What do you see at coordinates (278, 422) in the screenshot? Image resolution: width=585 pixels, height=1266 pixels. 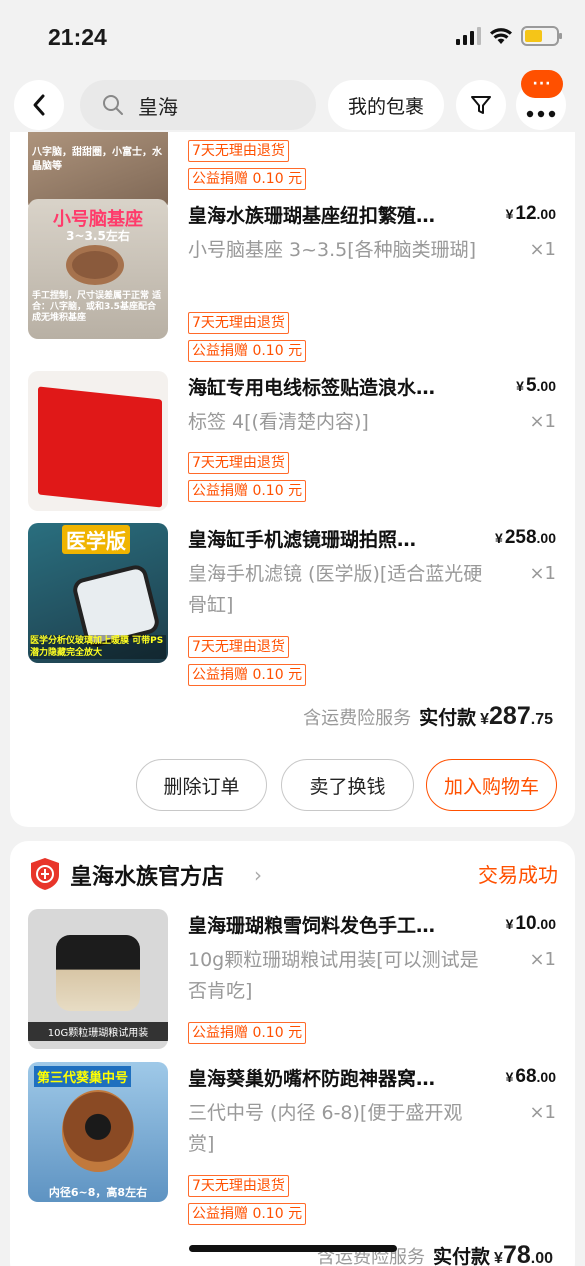 I see `product-spec: 标签 4[(看清楚内容)]` at bounding box center [278, 422].